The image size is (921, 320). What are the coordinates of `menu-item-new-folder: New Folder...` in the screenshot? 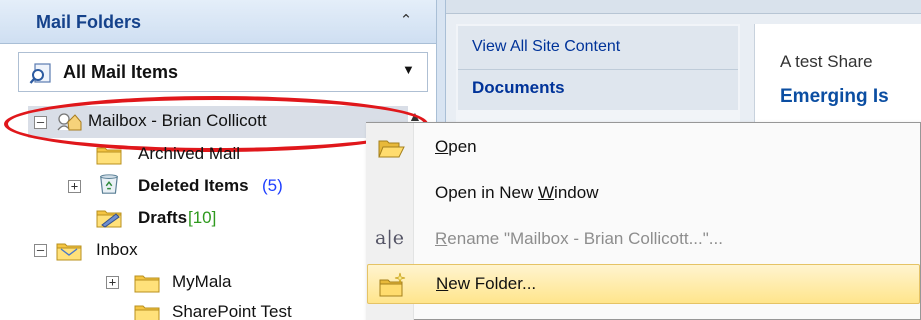 It's located at (643, 284).